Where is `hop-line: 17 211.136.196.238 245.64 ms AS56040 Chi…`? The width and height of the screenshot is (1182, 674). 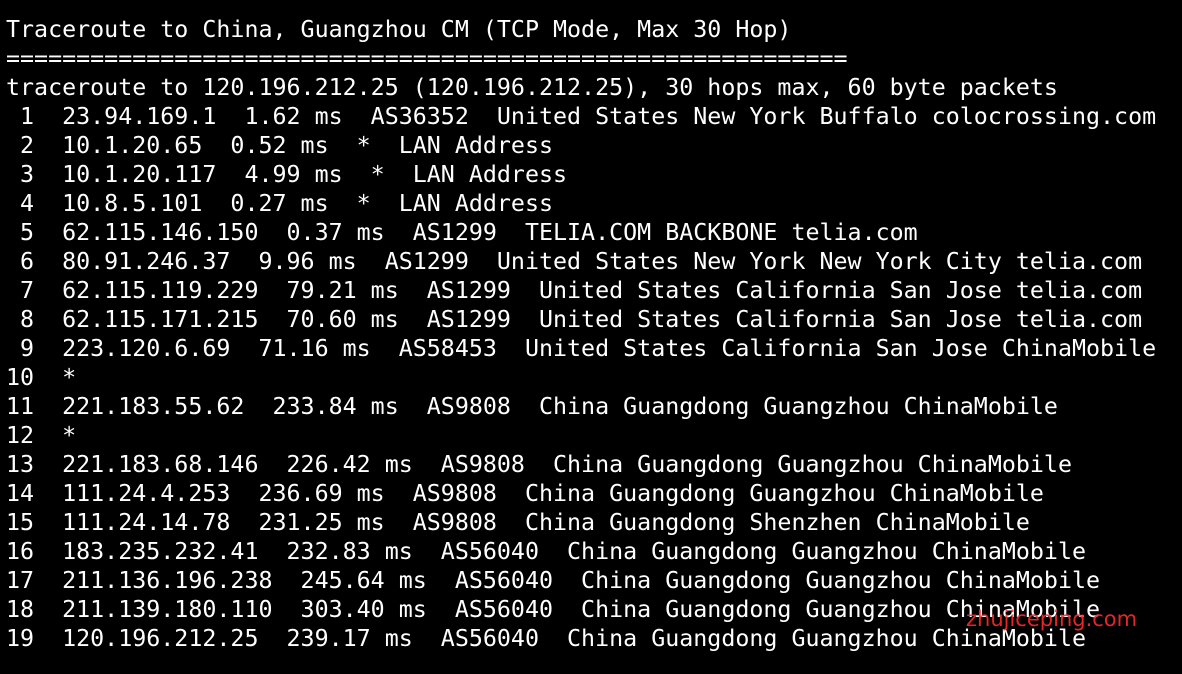 hop-line: 17 211.136.196.238 245.64 ms AS56040 Chi… is located at coordinates (553, 580).